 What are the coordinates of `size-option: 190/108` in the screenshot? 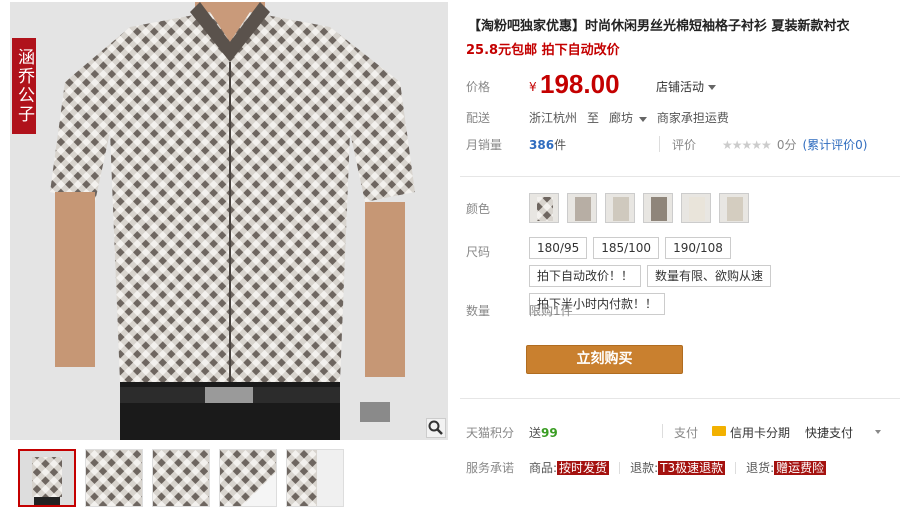 It's located at (698, 248).